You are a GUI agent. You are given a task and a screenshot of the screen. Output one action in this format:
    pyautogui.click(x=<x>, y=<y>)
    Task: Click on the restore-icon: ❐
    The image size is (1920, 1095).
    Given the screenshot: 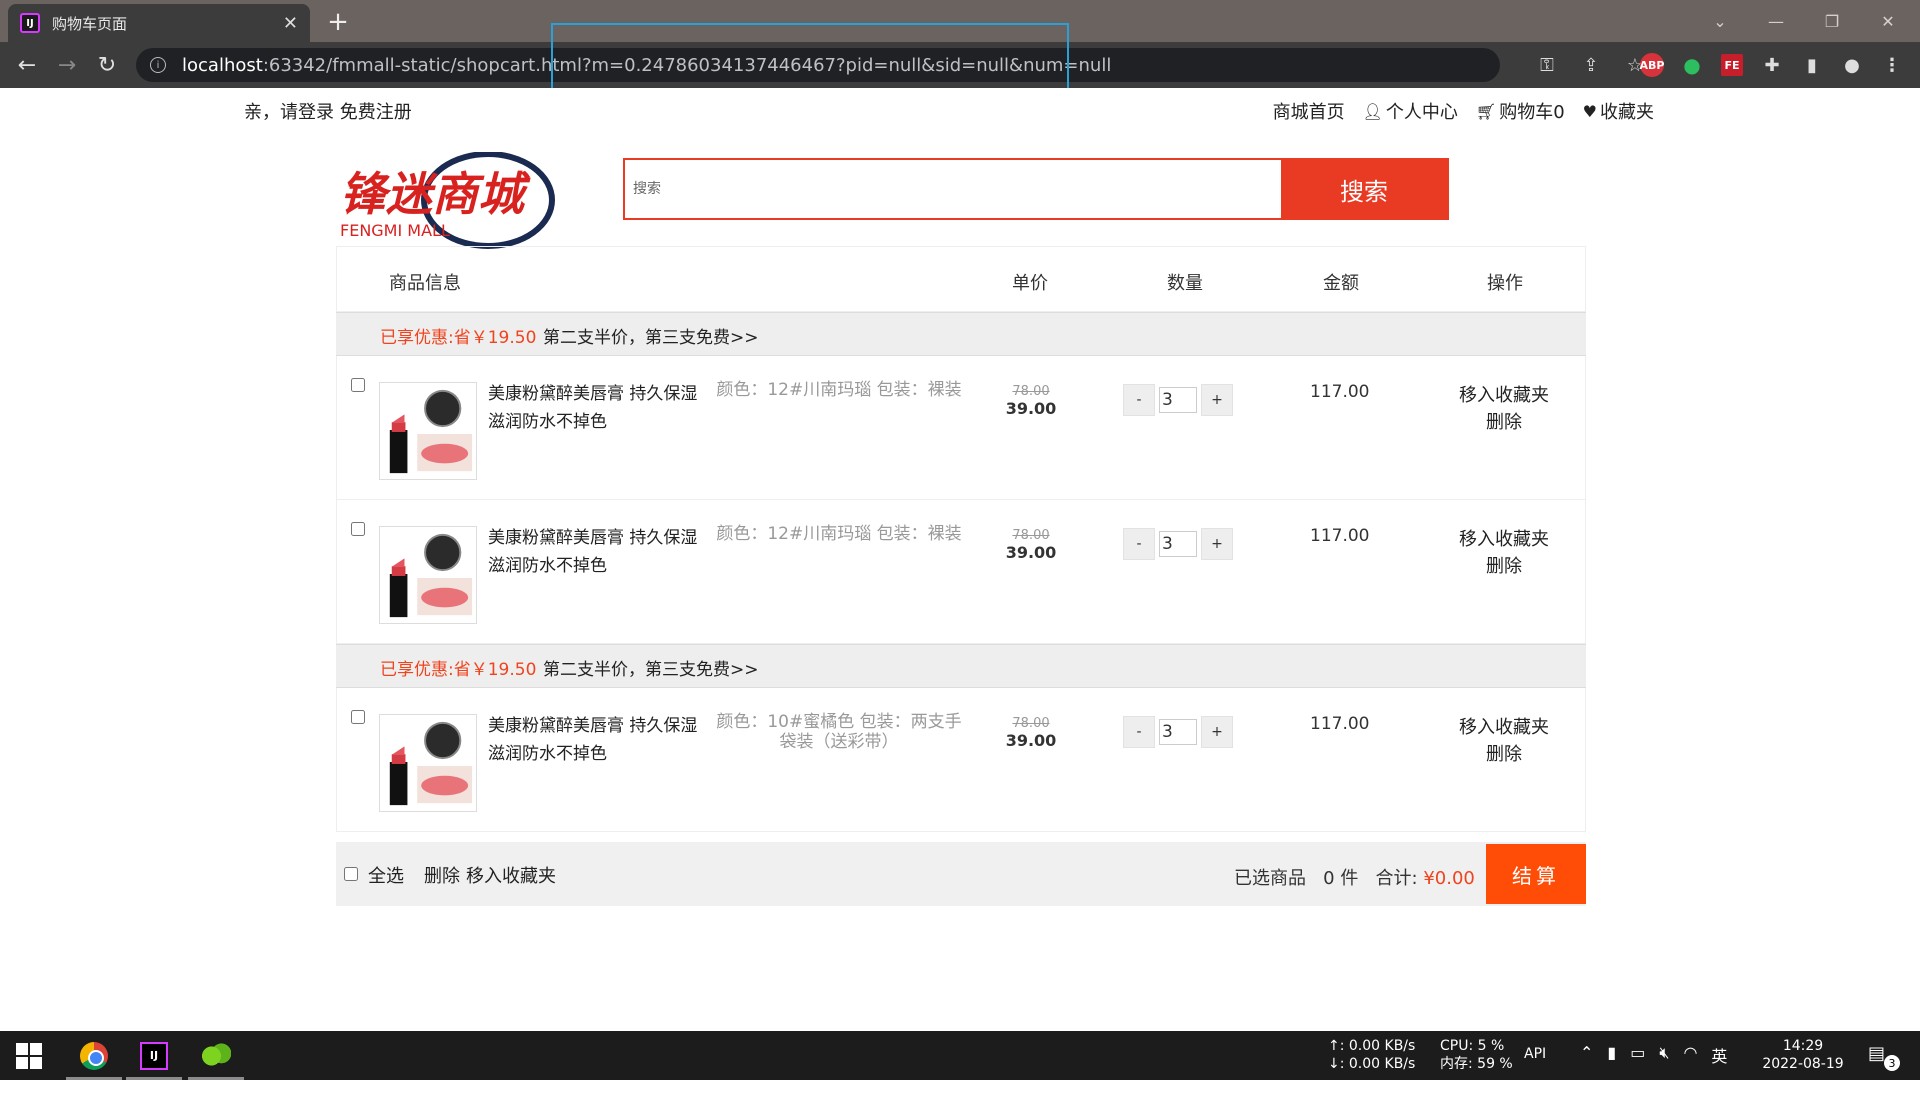 What is the action you would take?
    pyautogui.click(x=1832, y=21)
    